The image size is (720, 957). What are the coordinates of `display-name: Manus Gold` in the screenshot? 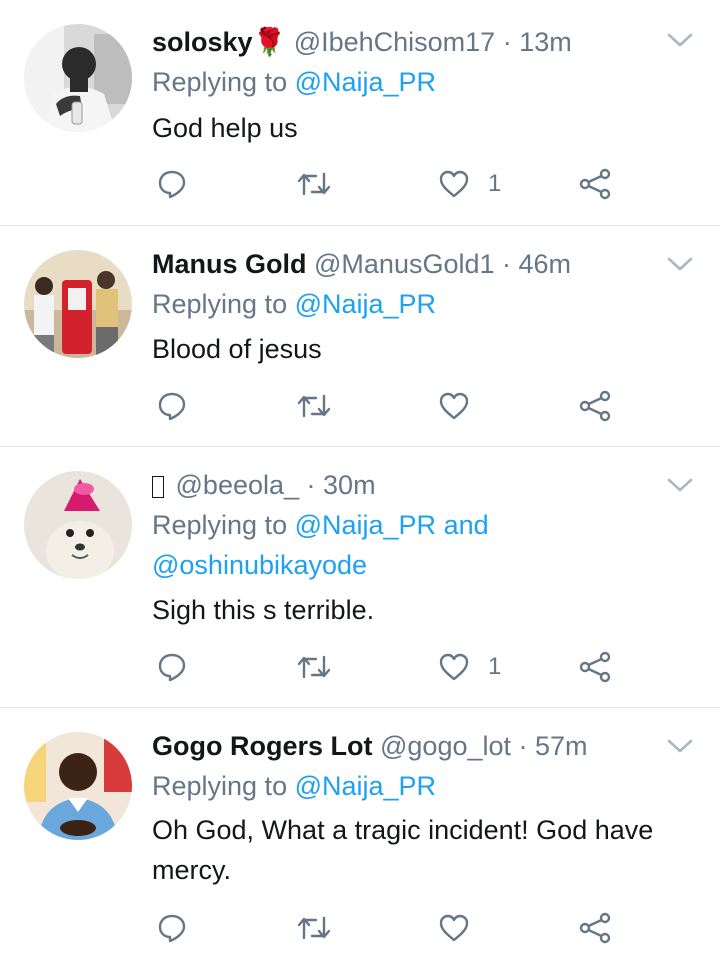 It's located at (229, 264).